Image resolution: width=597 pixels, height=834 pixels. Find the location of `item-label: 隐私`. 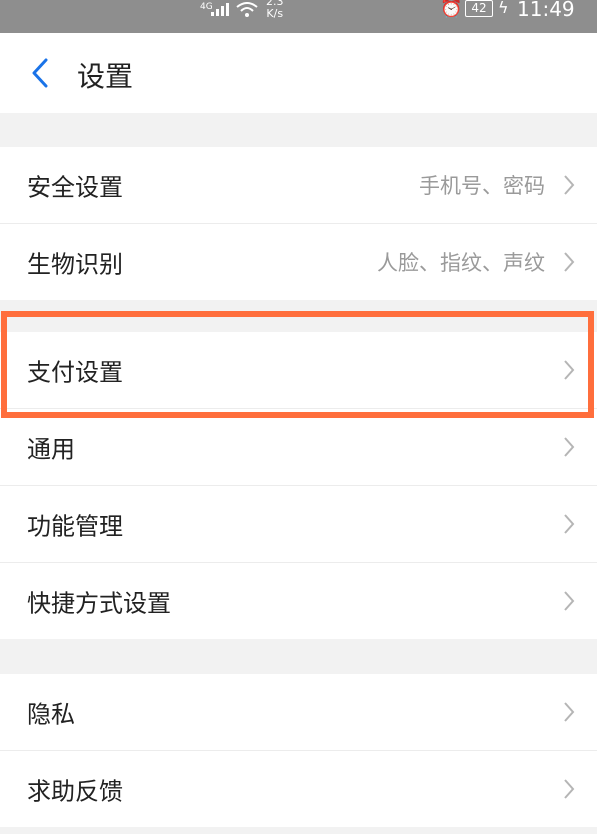

item-label: 隐私 is located at coordinates (51, 714).